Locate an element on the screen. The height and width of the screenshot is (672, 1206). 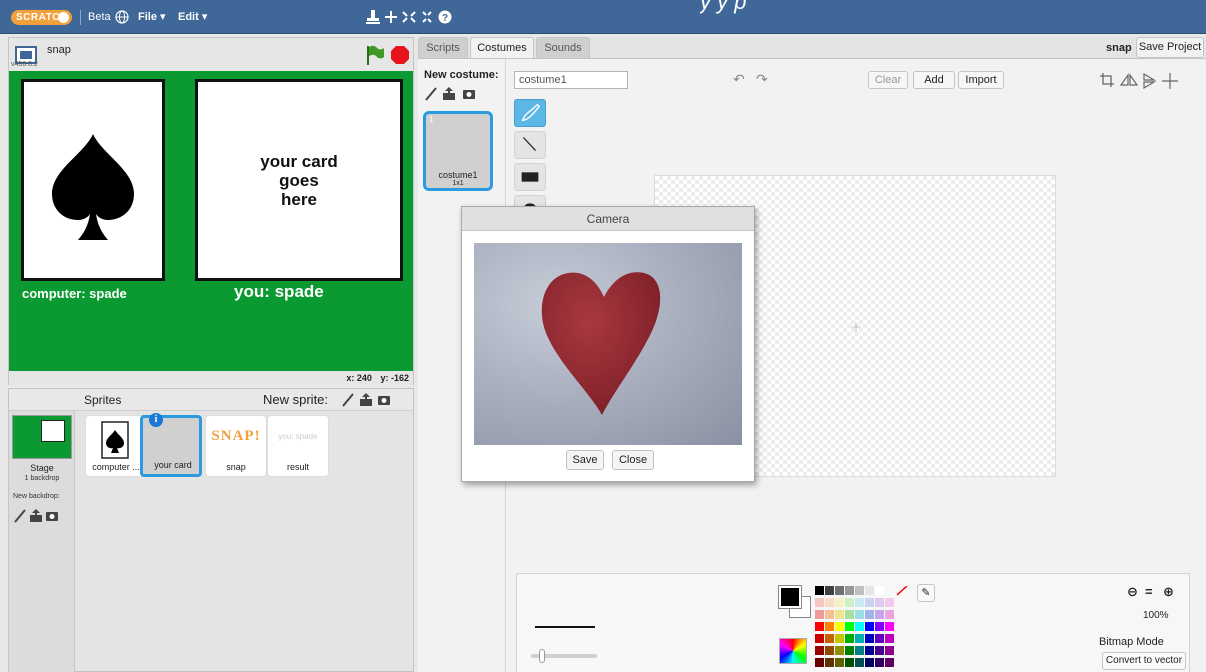
set-center-icon is located at coordinates (1170, 81).